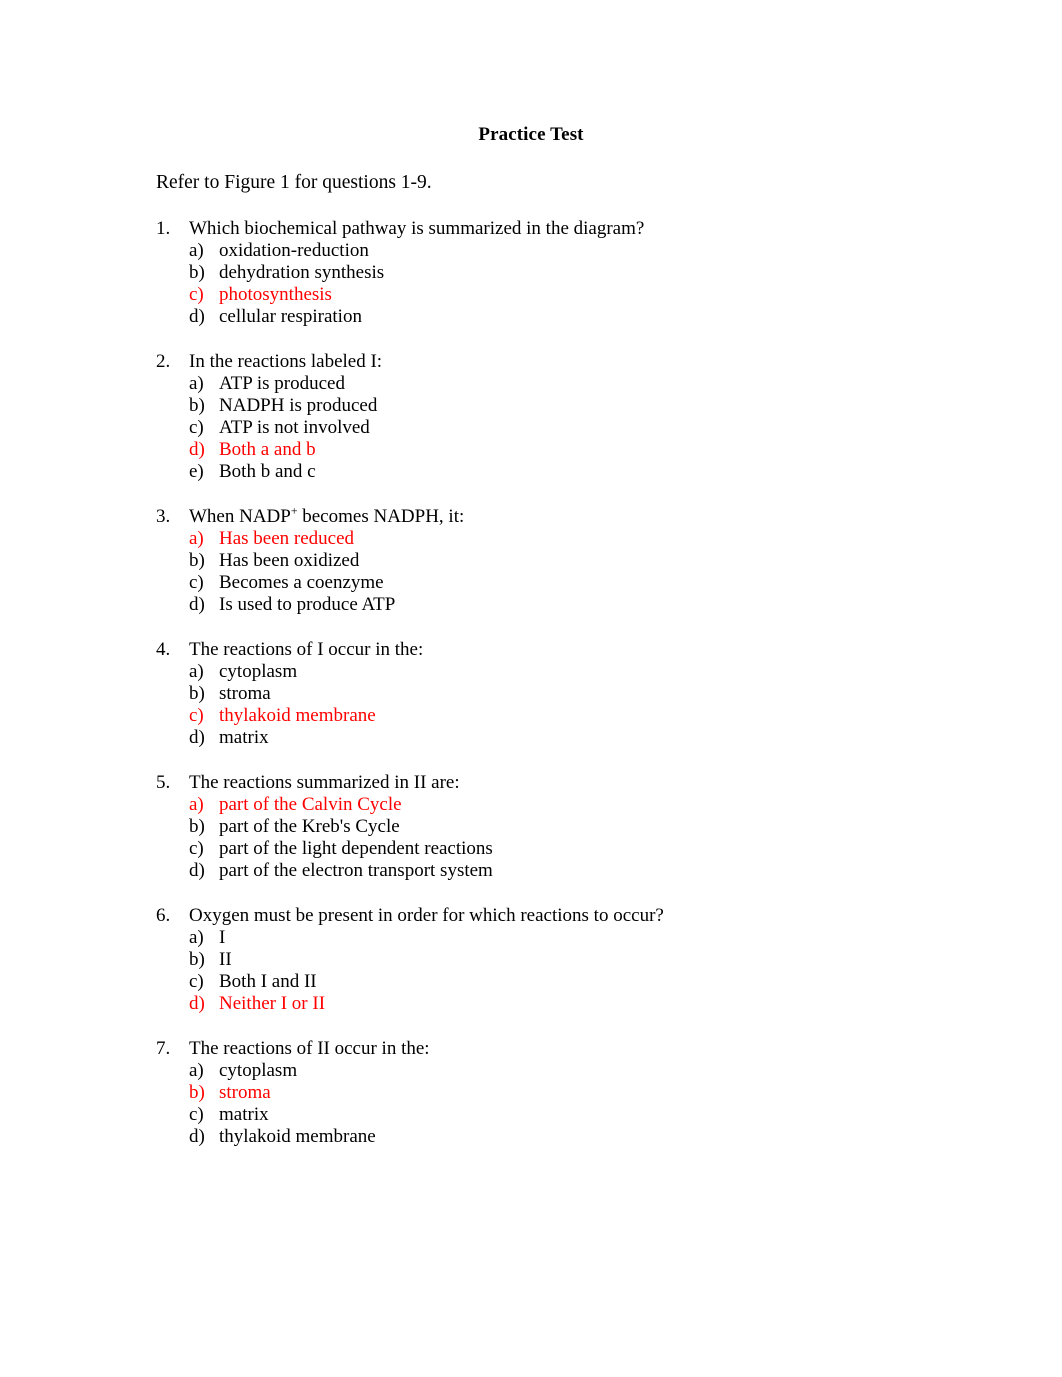 Image resolution: width=1062 pixels, height=1377 pixels. Describe the element at coordinates (571, 317) in the screenshot. I see `option-row: d) cellular respiration` at that location.